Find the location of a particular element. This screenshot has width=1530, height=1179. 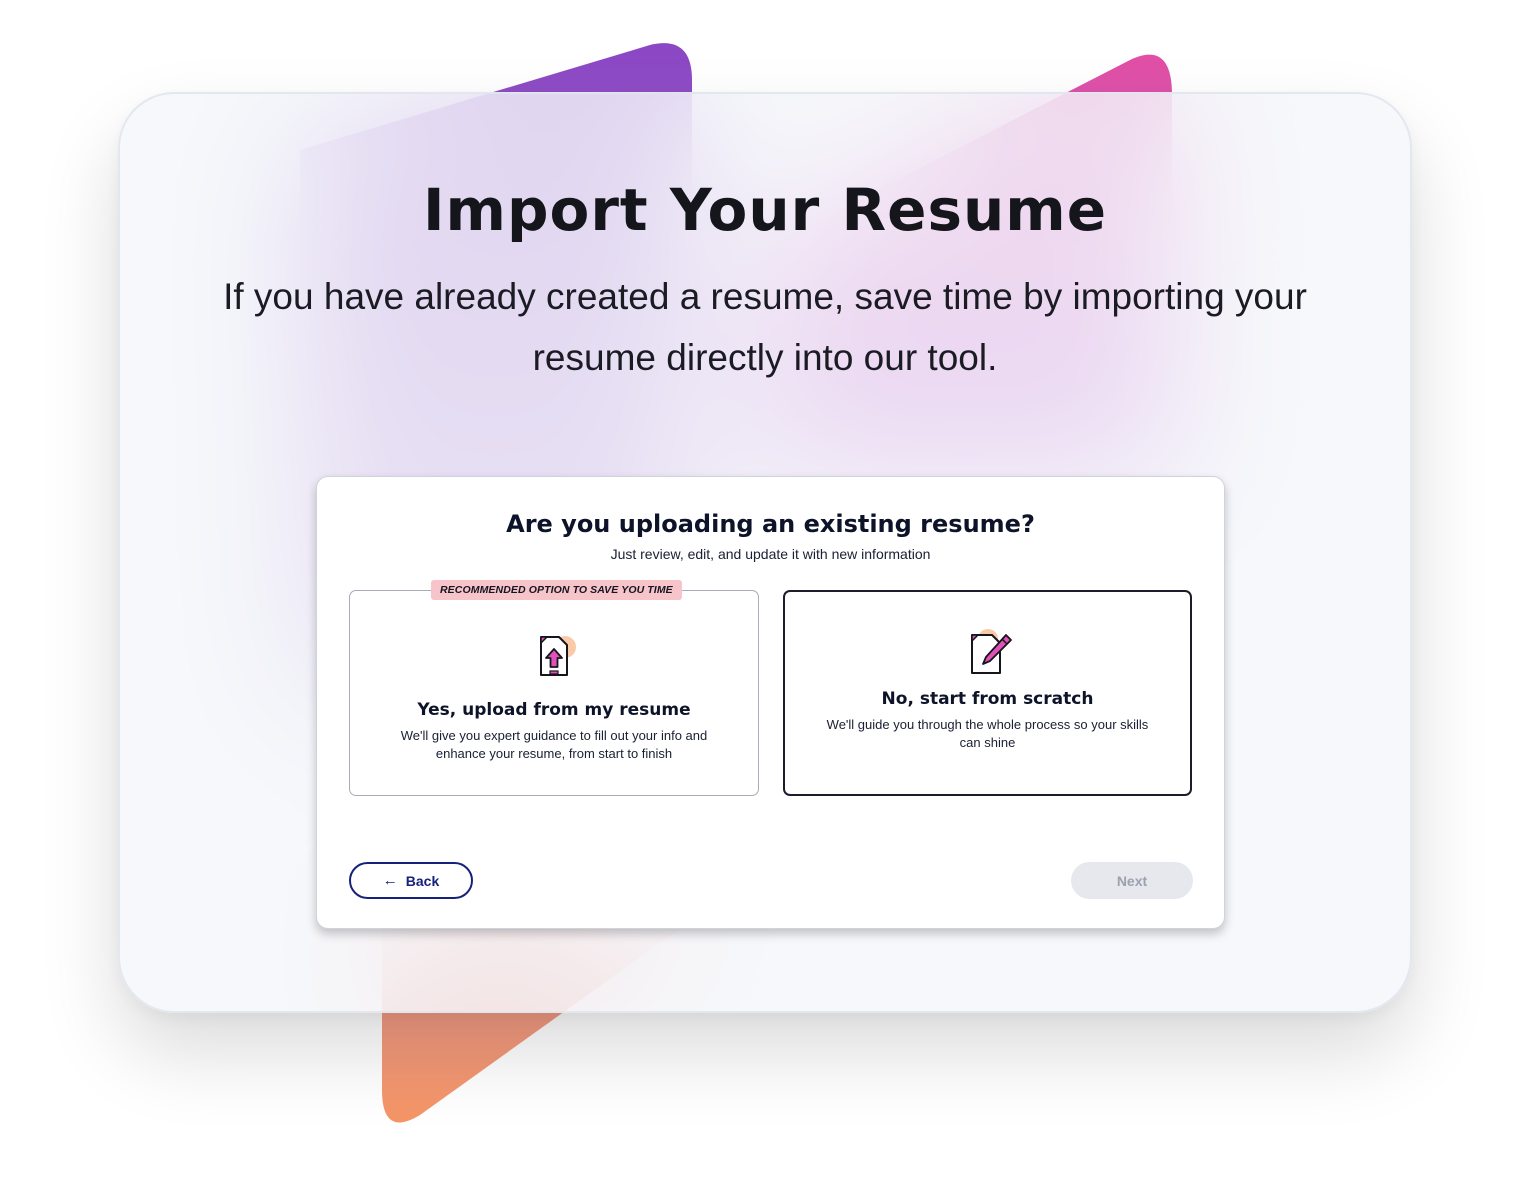

option-title: Yes, upload from my resume is located at coordinates (554, 710).